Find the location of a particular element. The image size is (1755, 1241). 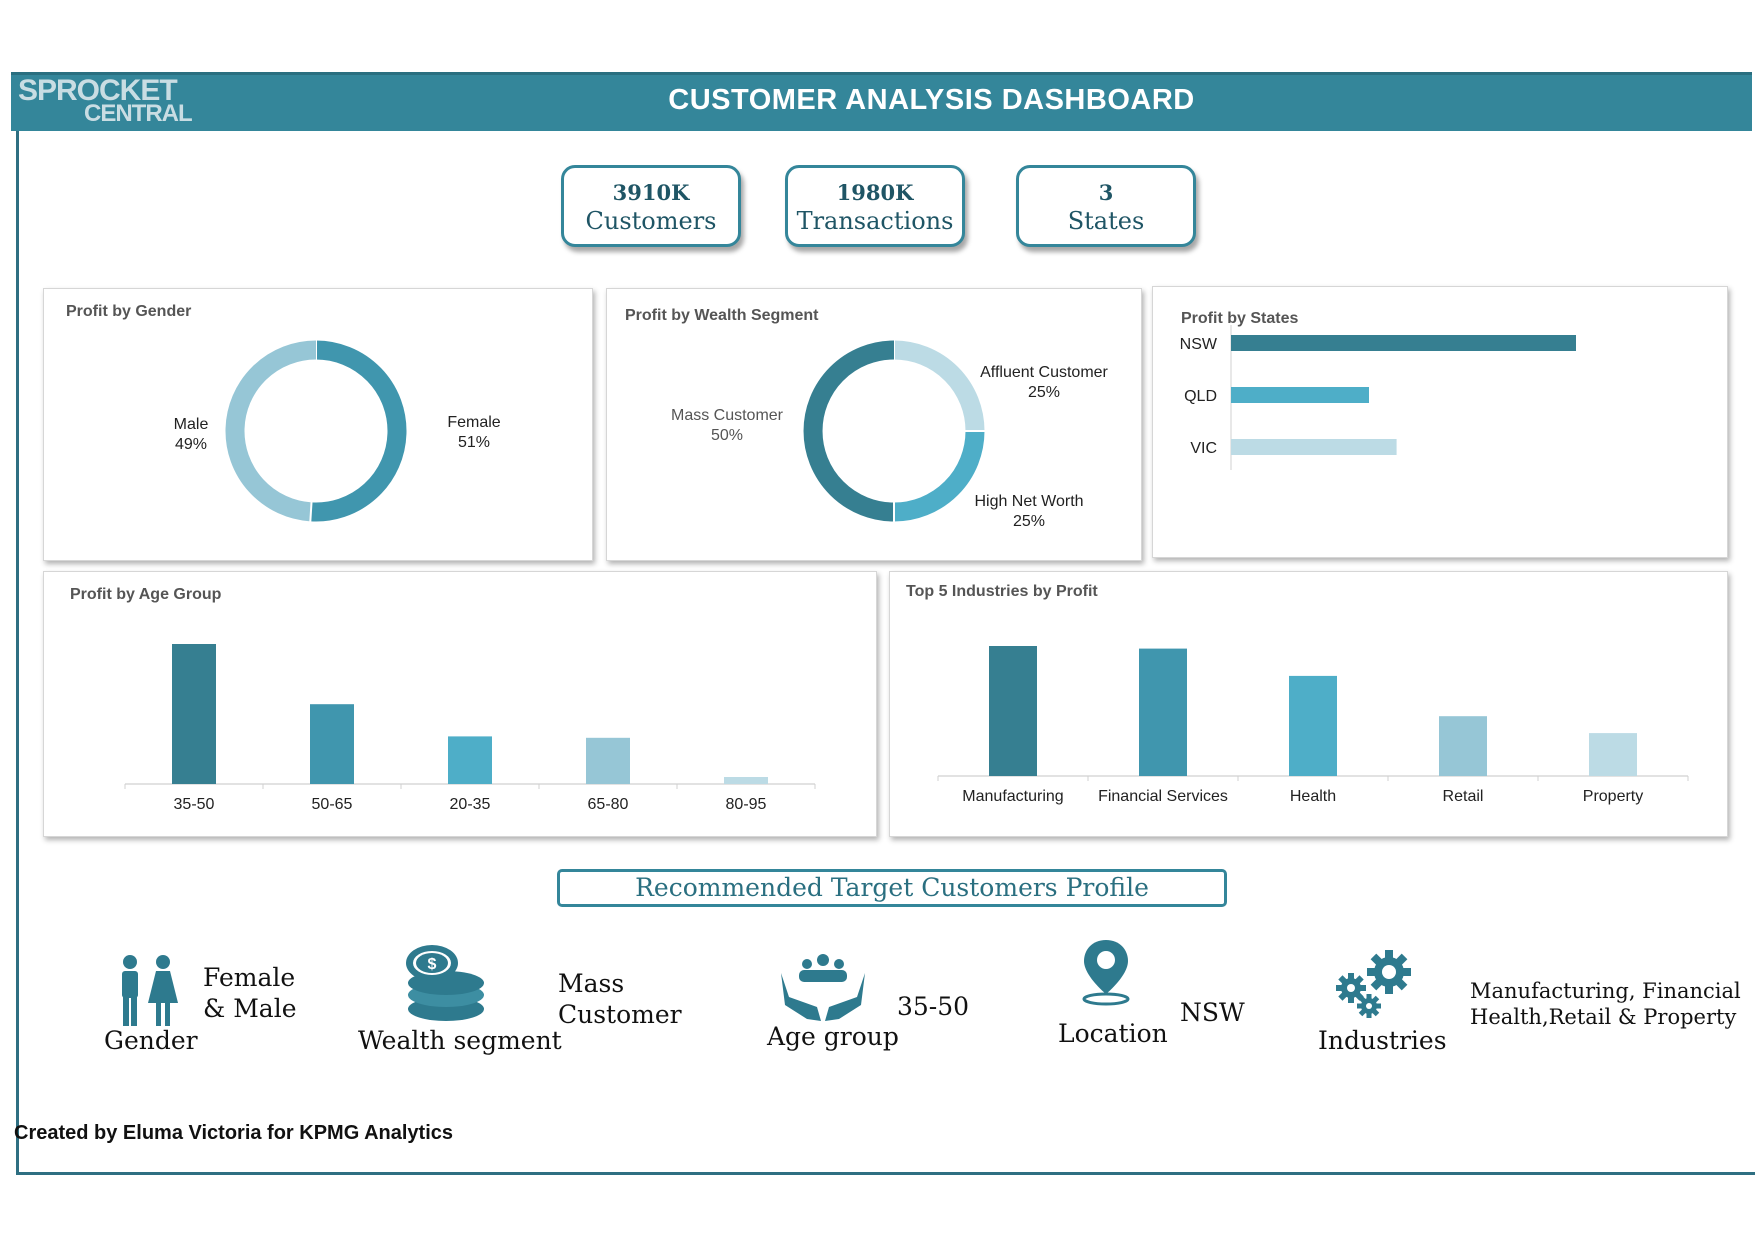

profile-value-location: NSW is located at coordinates (1212, 1012).